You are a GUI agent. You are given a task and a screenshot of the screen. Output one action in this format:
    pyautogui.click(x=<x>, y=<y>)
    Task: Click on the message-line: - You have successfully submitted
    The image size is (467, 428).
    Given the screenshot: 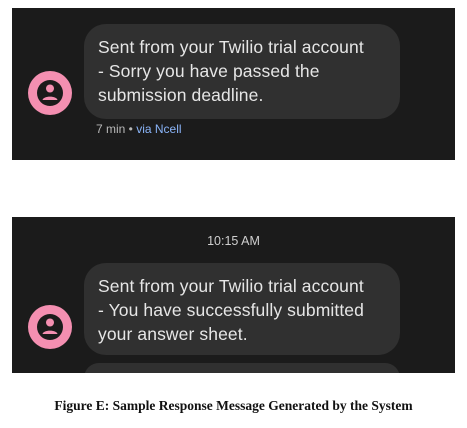 What is the action you would take?
    pyautogui.click(x=231, y=310)
    